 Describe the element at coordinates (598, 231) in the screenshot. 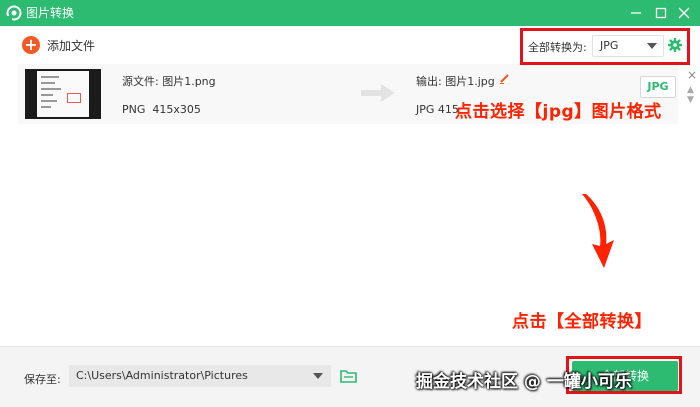

I see `arrow-down-icon` at that location.